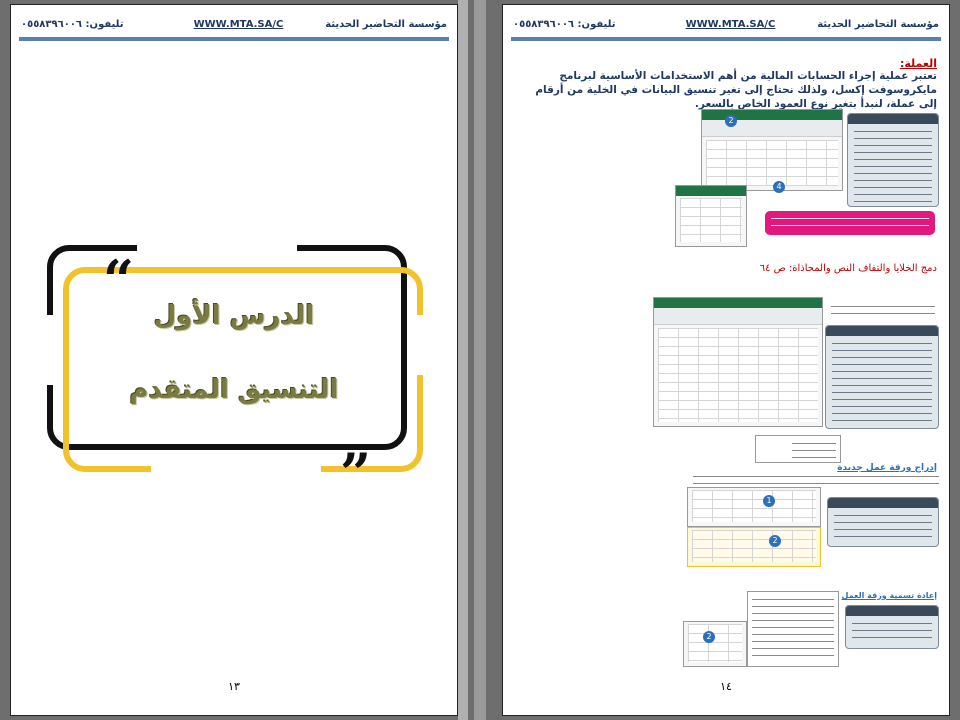  Describe the element at coordinates (769, 501) in the screenshot. I see `step-badge-1: 1` at that location.